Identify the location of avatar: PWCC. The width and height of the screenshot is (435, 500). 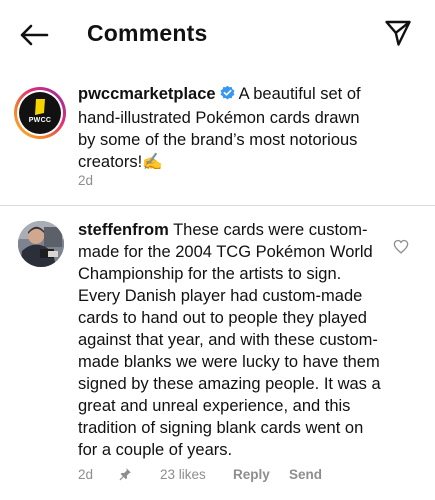
(40, 113).